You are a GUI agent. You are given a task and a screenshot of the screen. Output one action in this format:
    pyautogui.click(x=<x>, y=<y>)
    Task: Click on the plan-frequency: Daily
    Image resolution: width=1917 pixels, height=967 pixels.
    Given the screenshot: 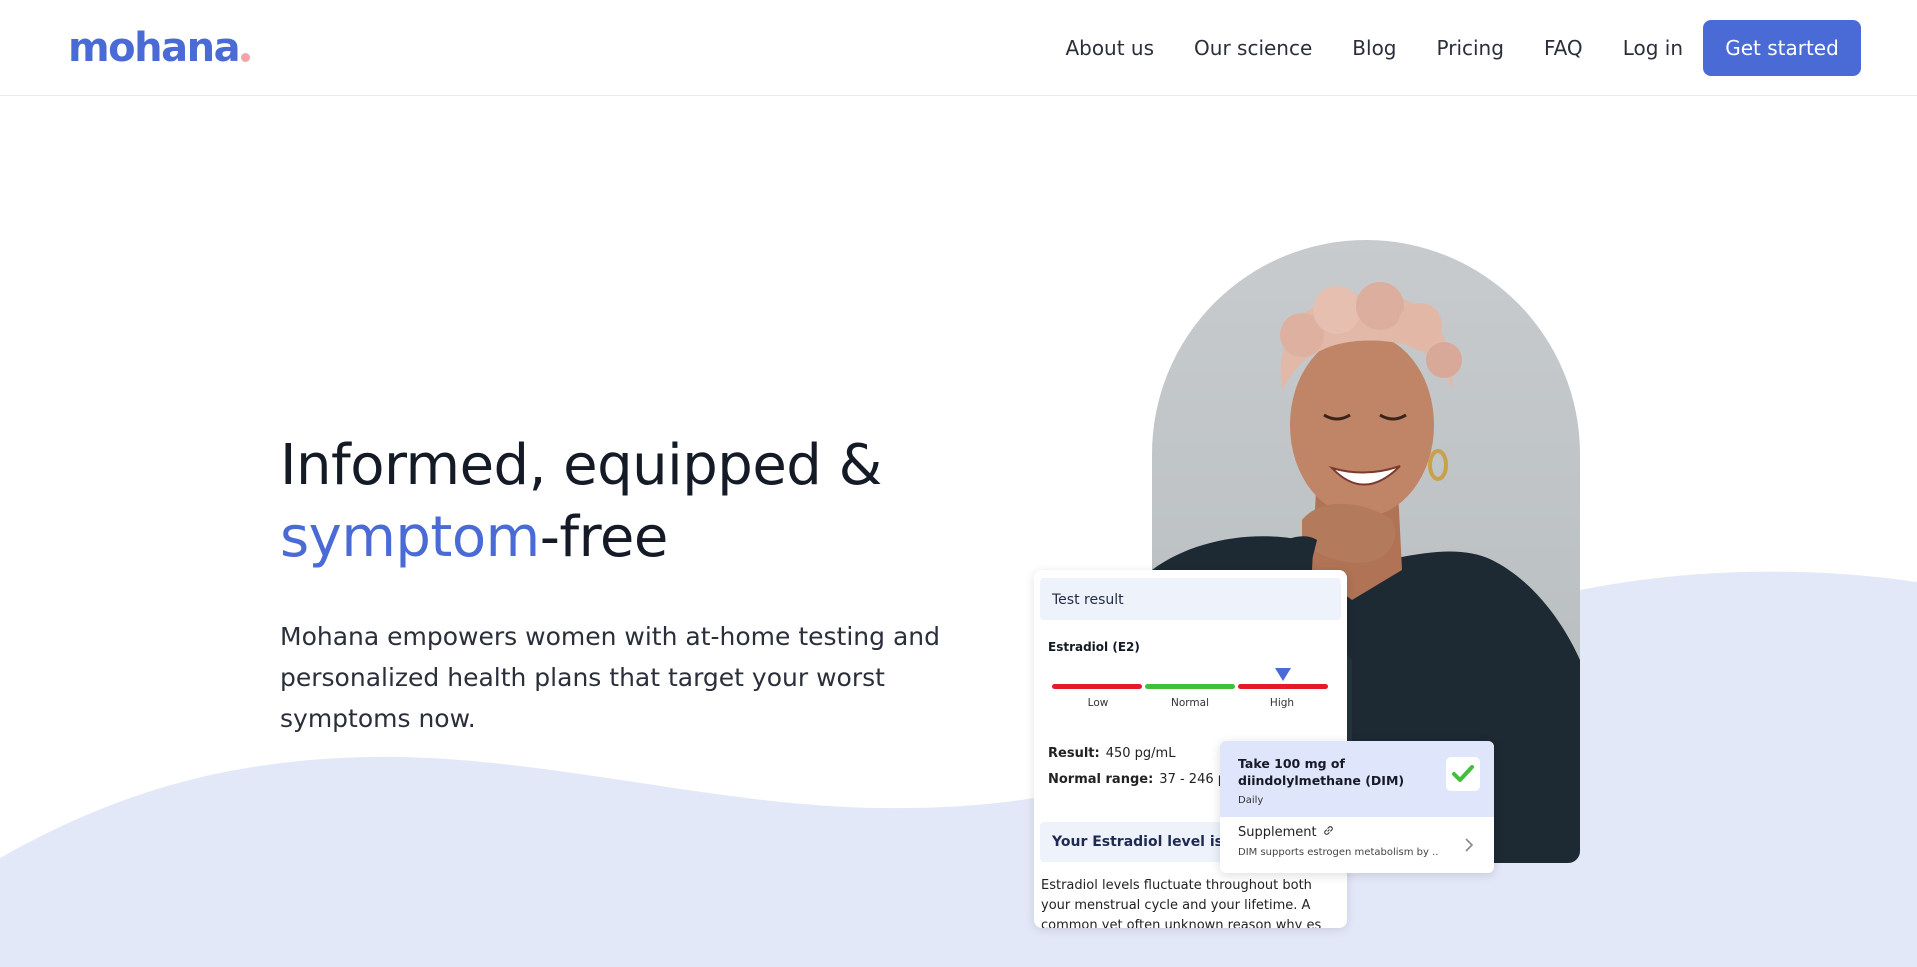 What is the action you would take?
    pyautogui.click(x=1251, y=800)
    